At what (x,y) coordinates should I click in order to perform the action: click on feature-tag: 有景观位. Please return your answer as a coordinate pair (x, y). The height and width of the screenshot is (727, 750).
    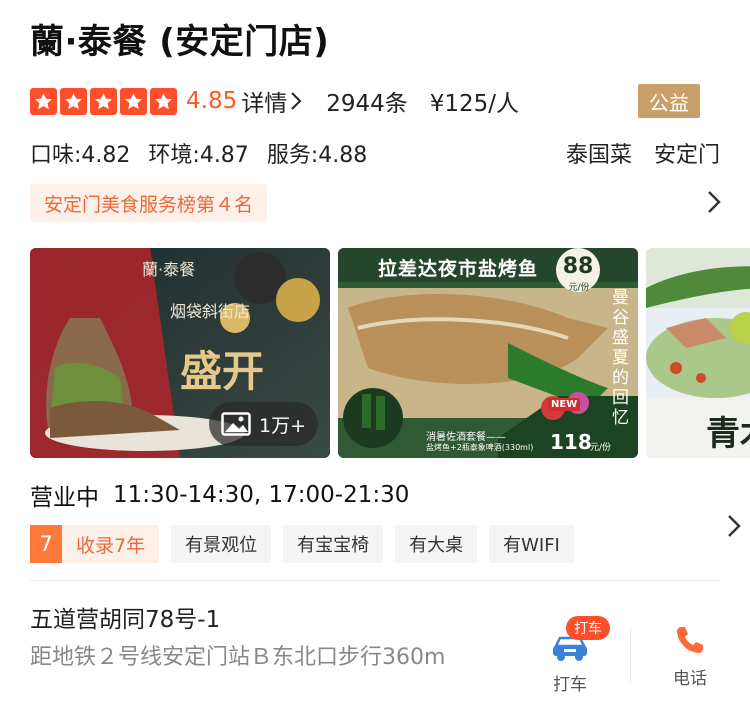
    Looking at the image, I should click on (221, 544).